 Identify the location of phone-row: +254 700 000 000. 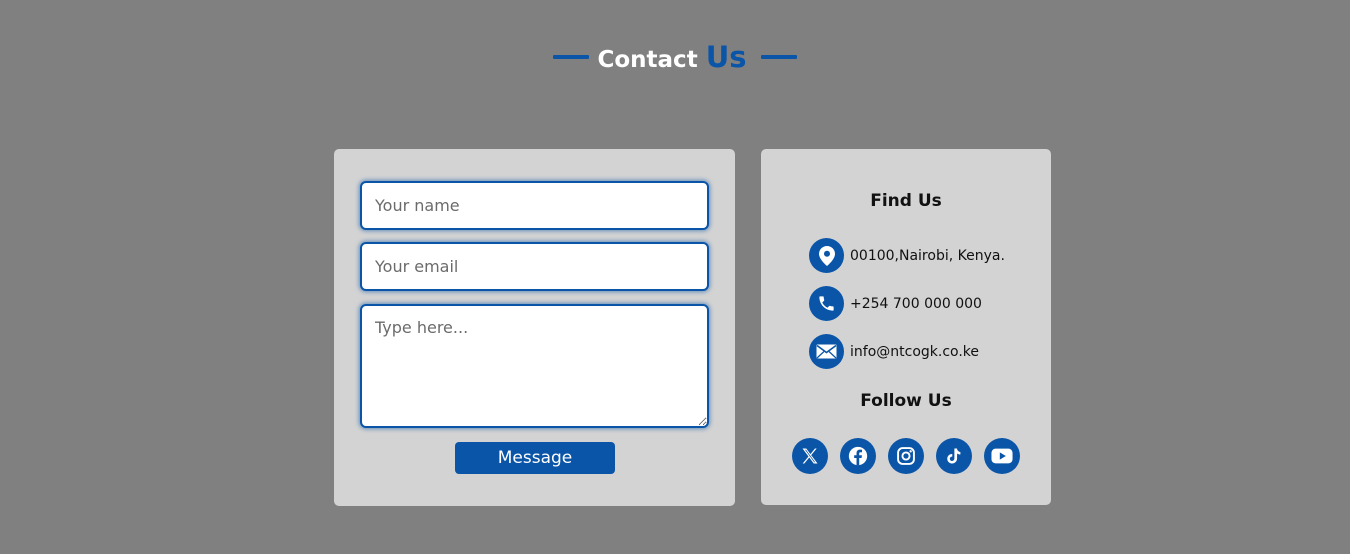
(895, 303).